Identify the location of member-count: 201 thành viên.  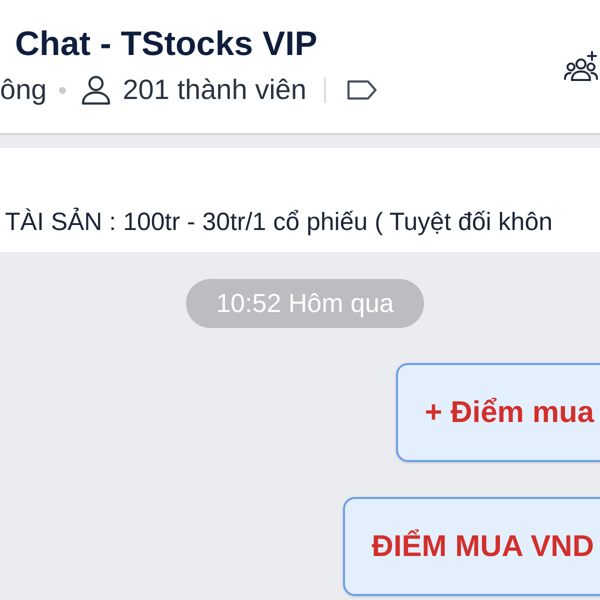
(214, 90).